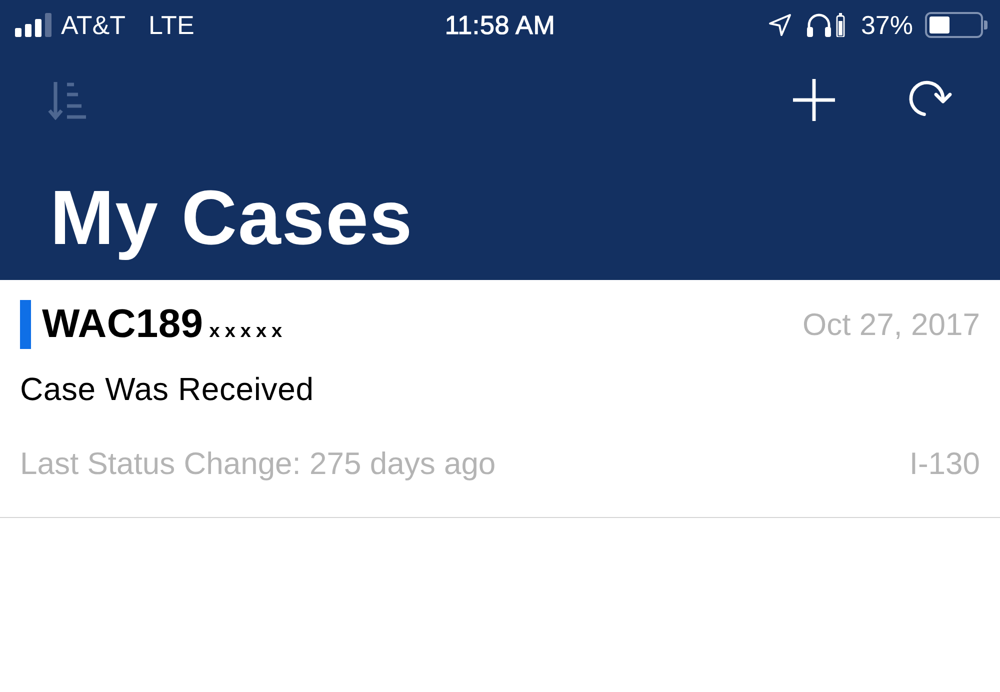 This screenshot has height=692, width=1000. Describe the element at coordinates (819, 25) in the screenshot. I see `headphones-icon` at that location.